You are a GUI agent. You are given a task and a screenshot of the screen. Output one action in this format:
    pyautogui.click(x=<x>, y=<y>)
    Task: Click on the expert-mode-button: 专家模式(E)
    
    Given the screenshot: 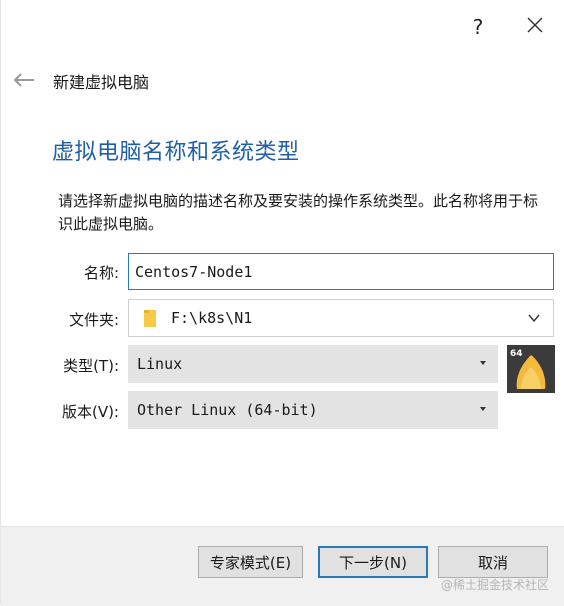 What is the action you would take?
    pyautogui.click(x=250, y=562)
    